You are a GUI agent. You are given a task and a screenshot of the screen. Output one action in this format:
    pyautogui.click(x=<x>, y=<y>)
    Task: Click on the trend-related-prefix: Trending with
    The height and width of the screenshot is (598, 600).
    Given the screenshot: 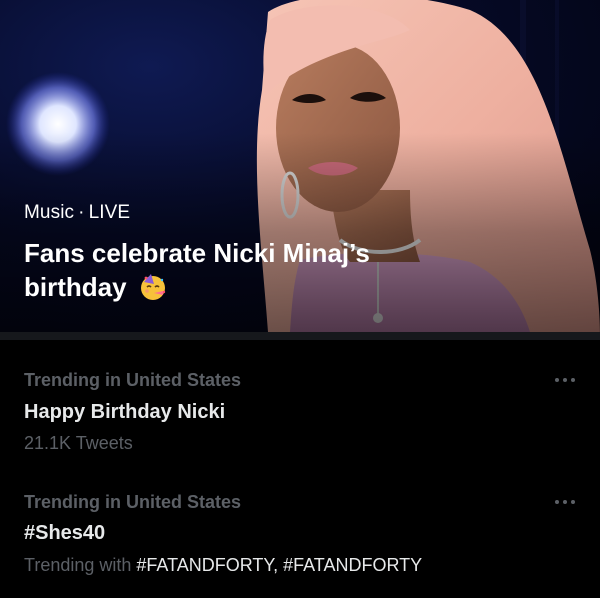 What is the action you would take?
    pyautogui.click(x=78, y=565)
    